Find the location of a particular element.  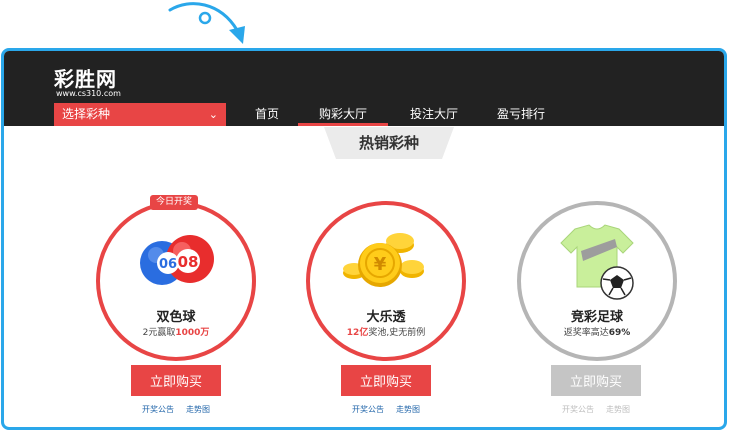

card-daletou: ¥ 大乐透 12亿奖池,史无前例 is located at coordinates (386, 283).